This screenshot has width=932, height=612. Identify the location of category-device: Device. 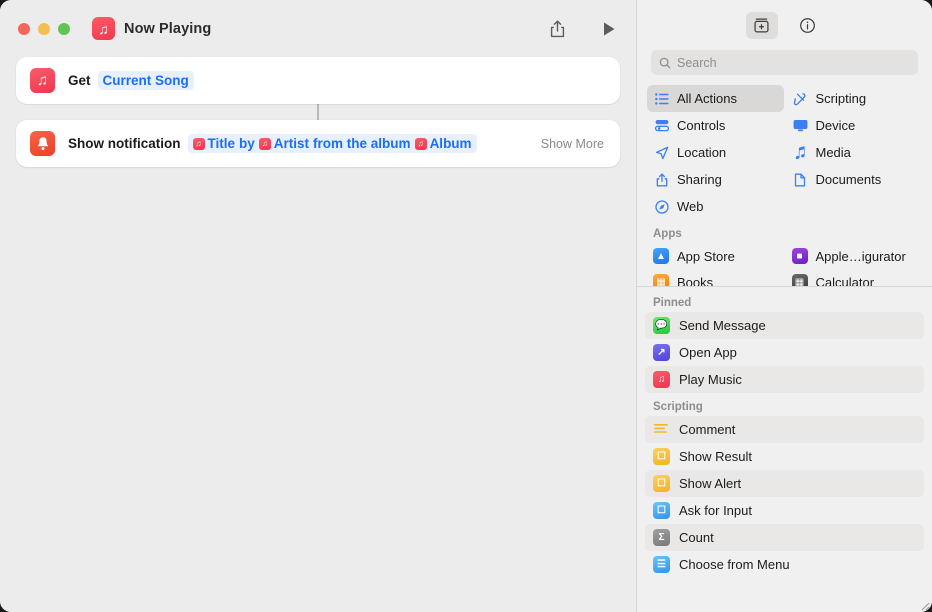
(854, 125).